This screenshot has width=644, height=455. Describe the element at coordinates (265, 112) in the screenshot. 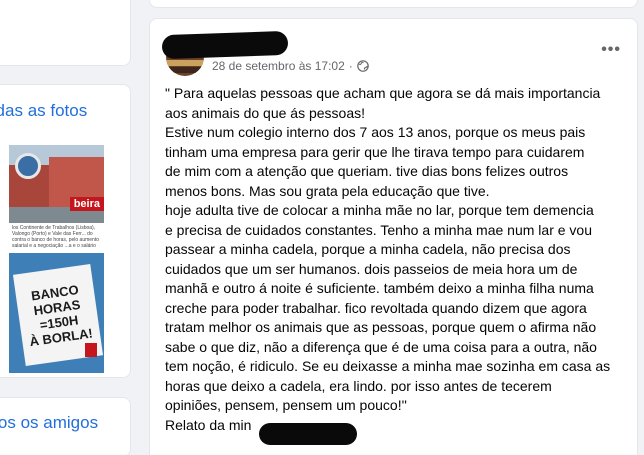

I see `post-line: aos animais do que ás pessoas!` at that location.